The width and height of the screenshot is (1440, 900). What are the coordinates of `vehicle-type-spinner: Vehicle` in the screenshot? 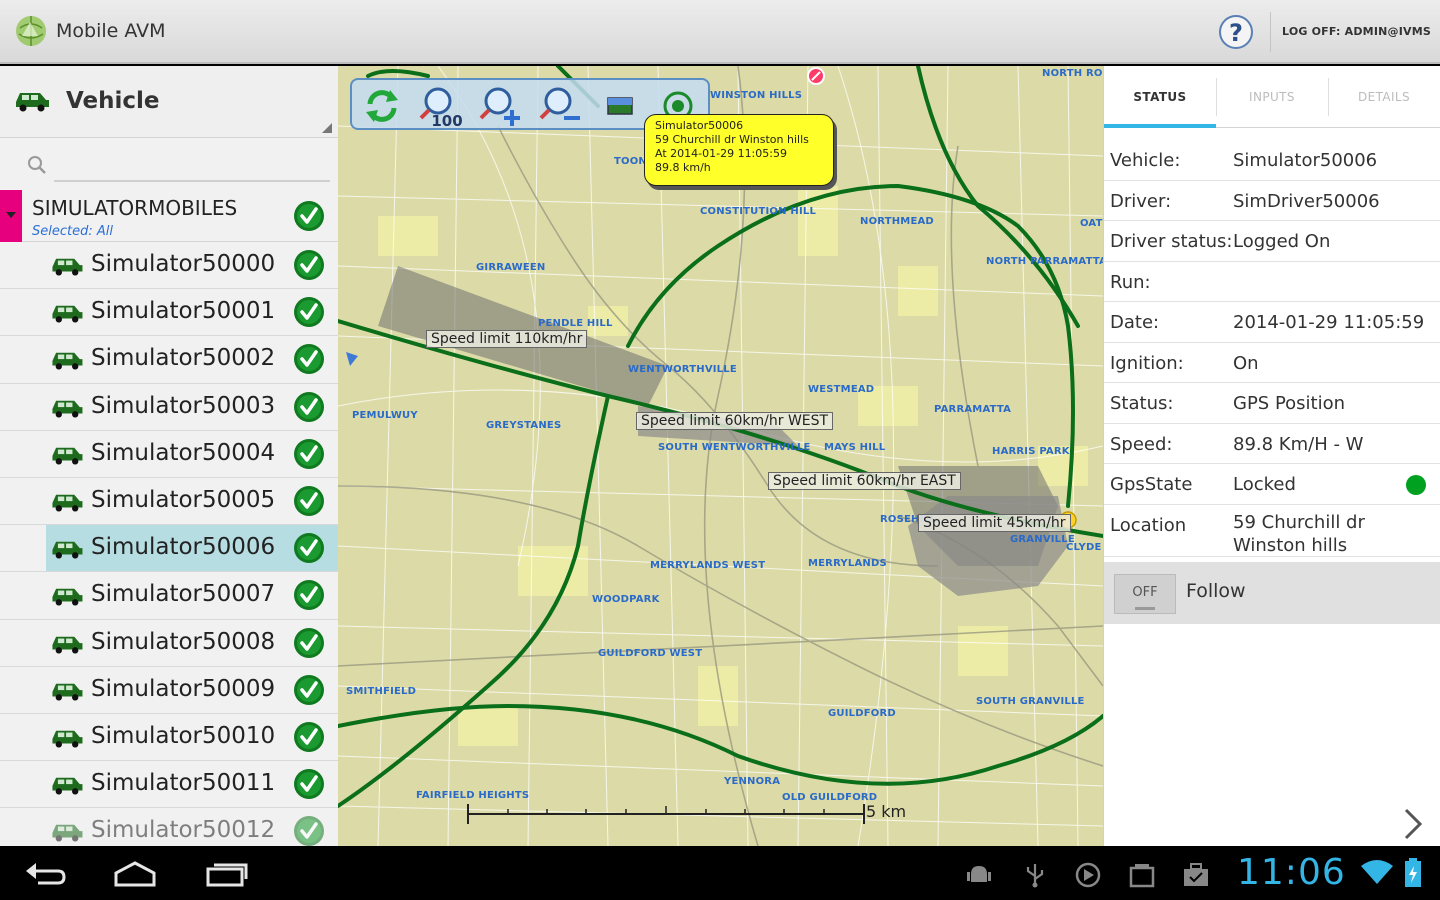 It's located at (169, 102).